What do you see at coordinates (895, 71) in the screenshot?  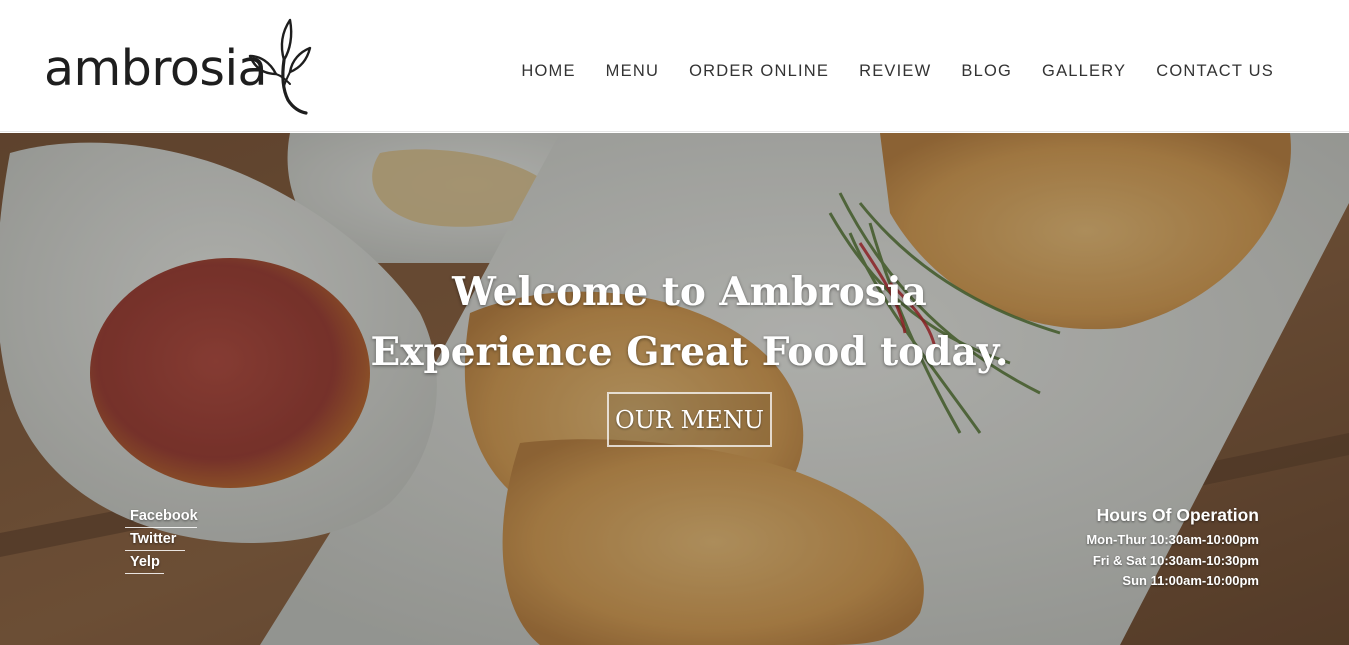 I see `nav-review: REVIEW` at bounding box center [895, 71].